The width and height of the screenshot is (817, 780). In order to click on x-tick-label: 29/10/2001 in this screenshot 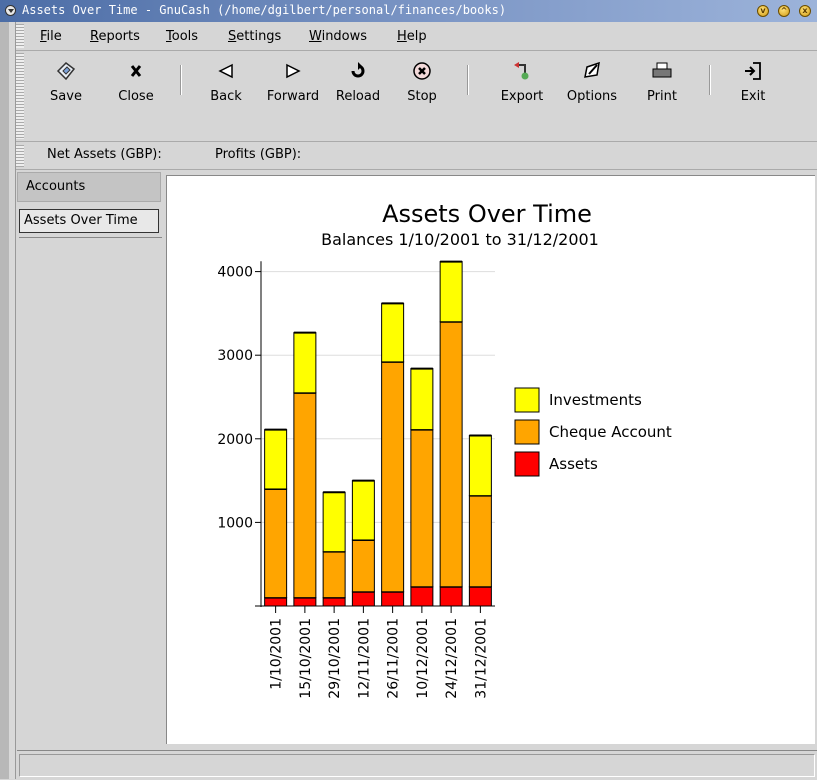, I will do `click(335, 658)`.